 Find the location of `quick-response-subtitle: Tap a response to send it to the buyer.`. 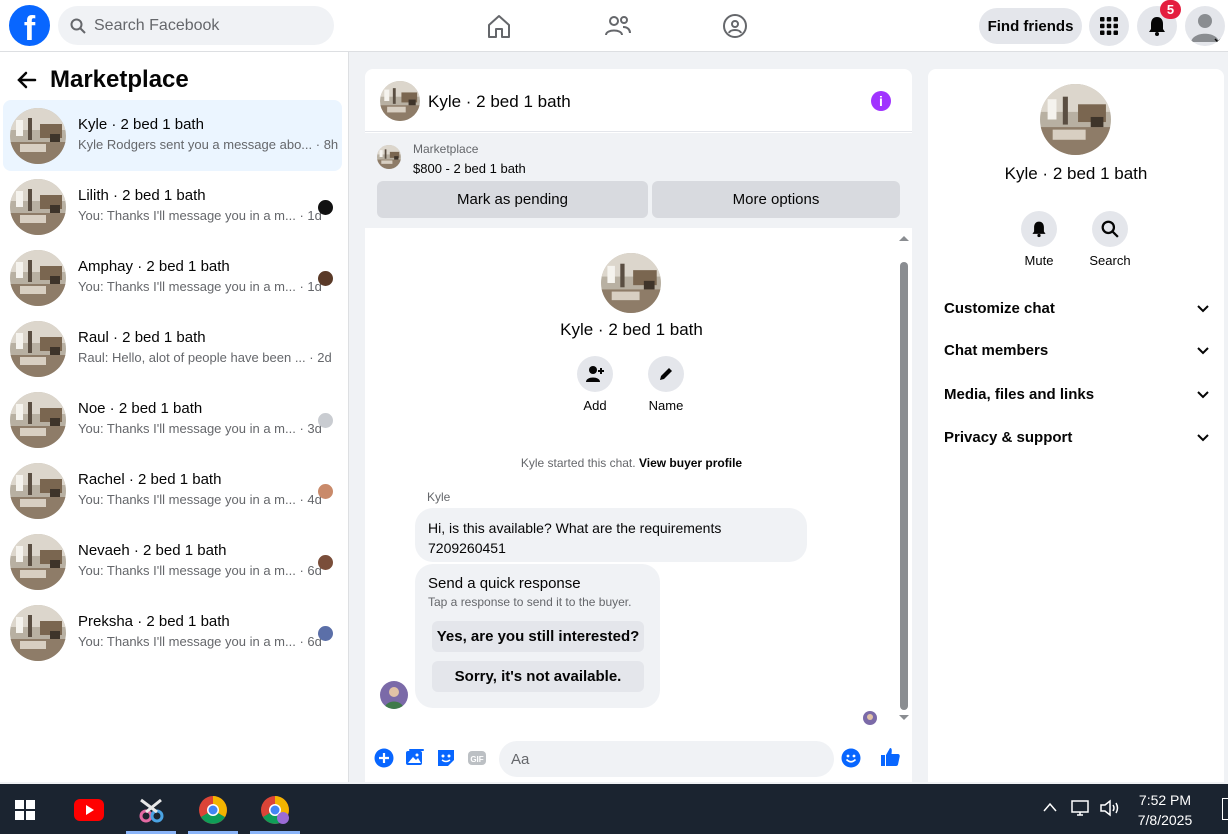

quick-response-subtitle: Tap a response to send it to the buyer. is located at coordinates (530, 602).